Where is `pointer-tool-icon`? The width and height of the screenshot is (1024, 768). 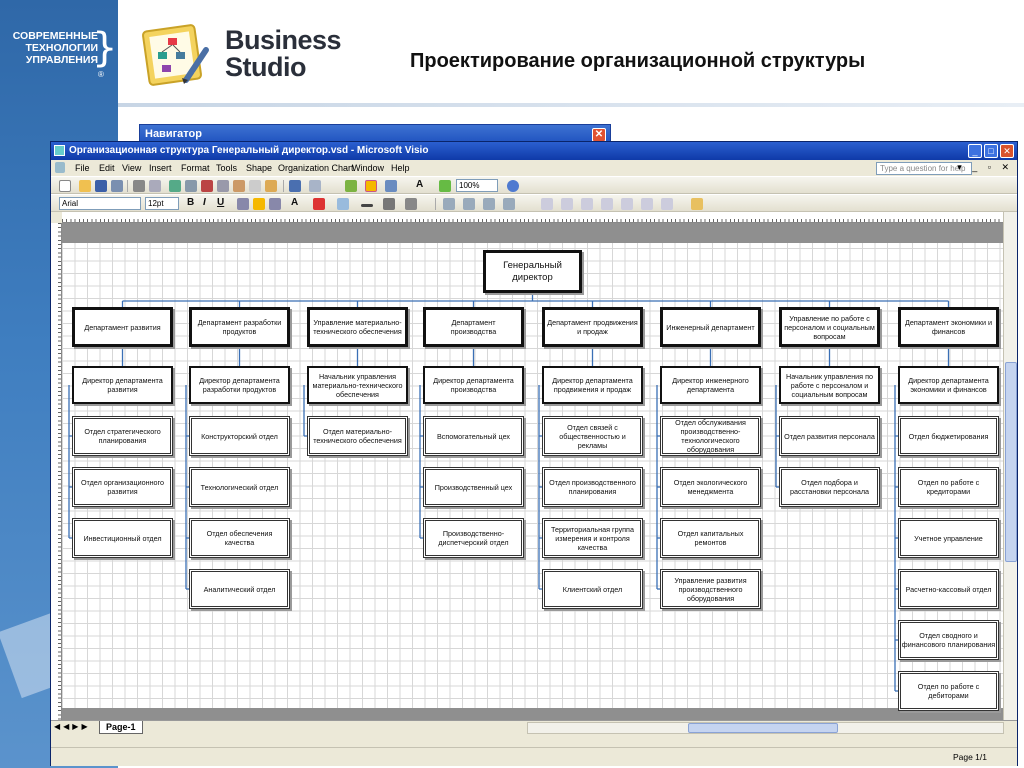 pointer-tool-icon is located at coordinates (371, 186).